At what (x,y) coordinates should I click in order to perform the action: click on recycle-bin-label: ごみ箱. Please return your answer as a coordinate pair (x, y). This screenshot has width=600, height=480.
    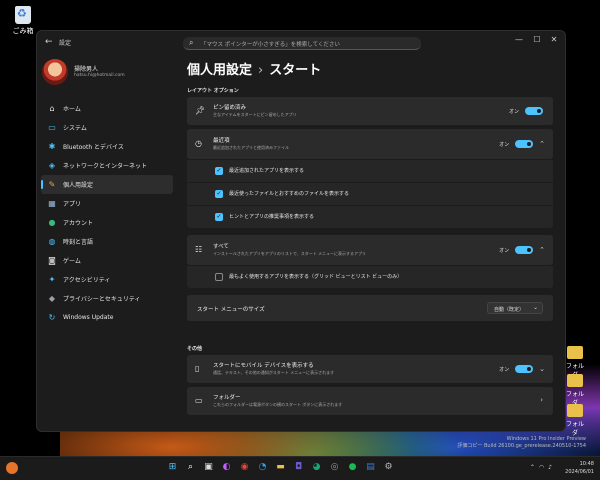
    Looking at the image, I should click on (23, 31).